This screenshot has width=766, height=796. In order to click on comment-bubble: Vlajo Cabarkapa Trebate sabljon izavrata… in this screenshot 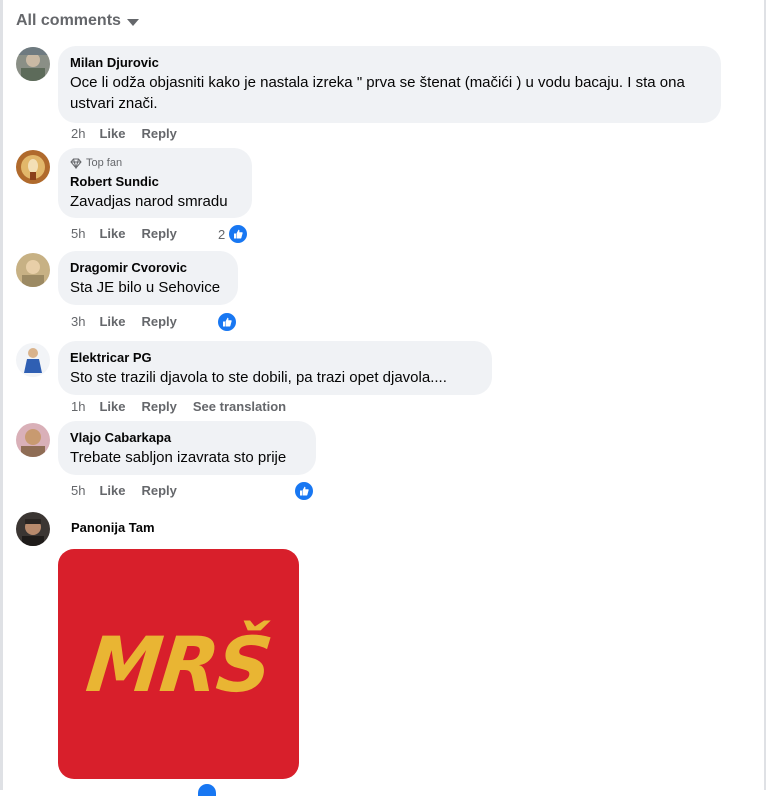, I will do `click(187, 448)`.